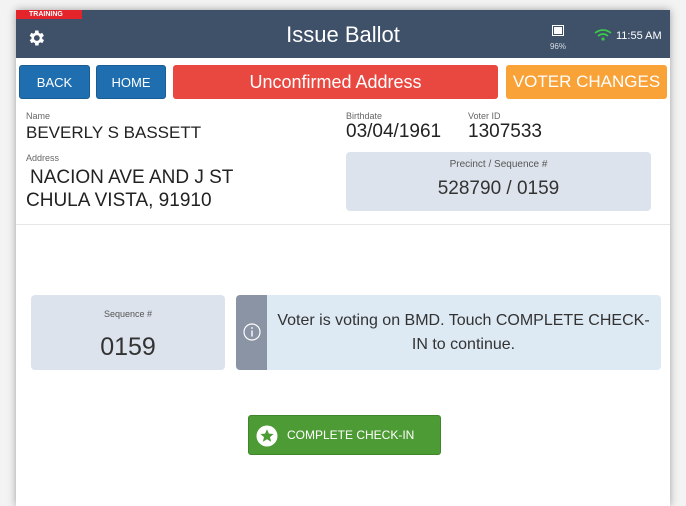 The image size is (686, 506). I want to click on birthdate-value: 03/04/1961, so click(394, 131).